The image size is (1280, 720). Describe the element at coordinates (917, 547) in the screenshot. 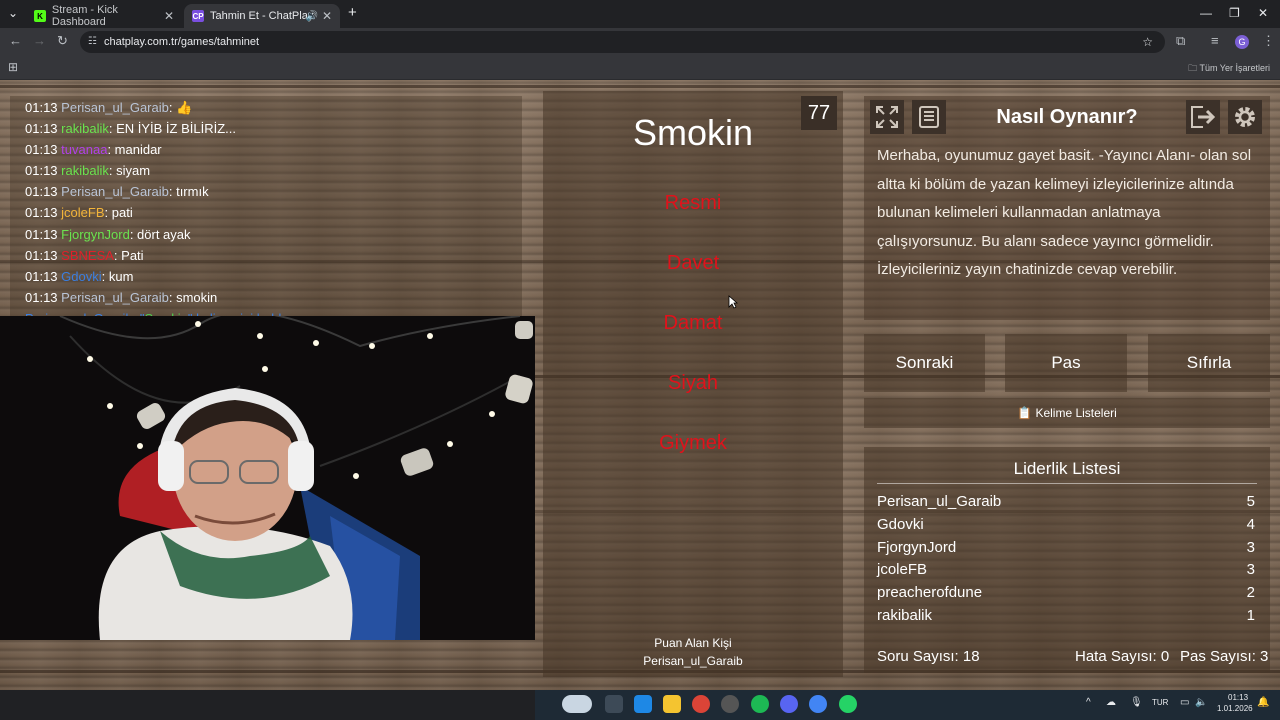

I see `player-name: FjorgynJord` at that location.